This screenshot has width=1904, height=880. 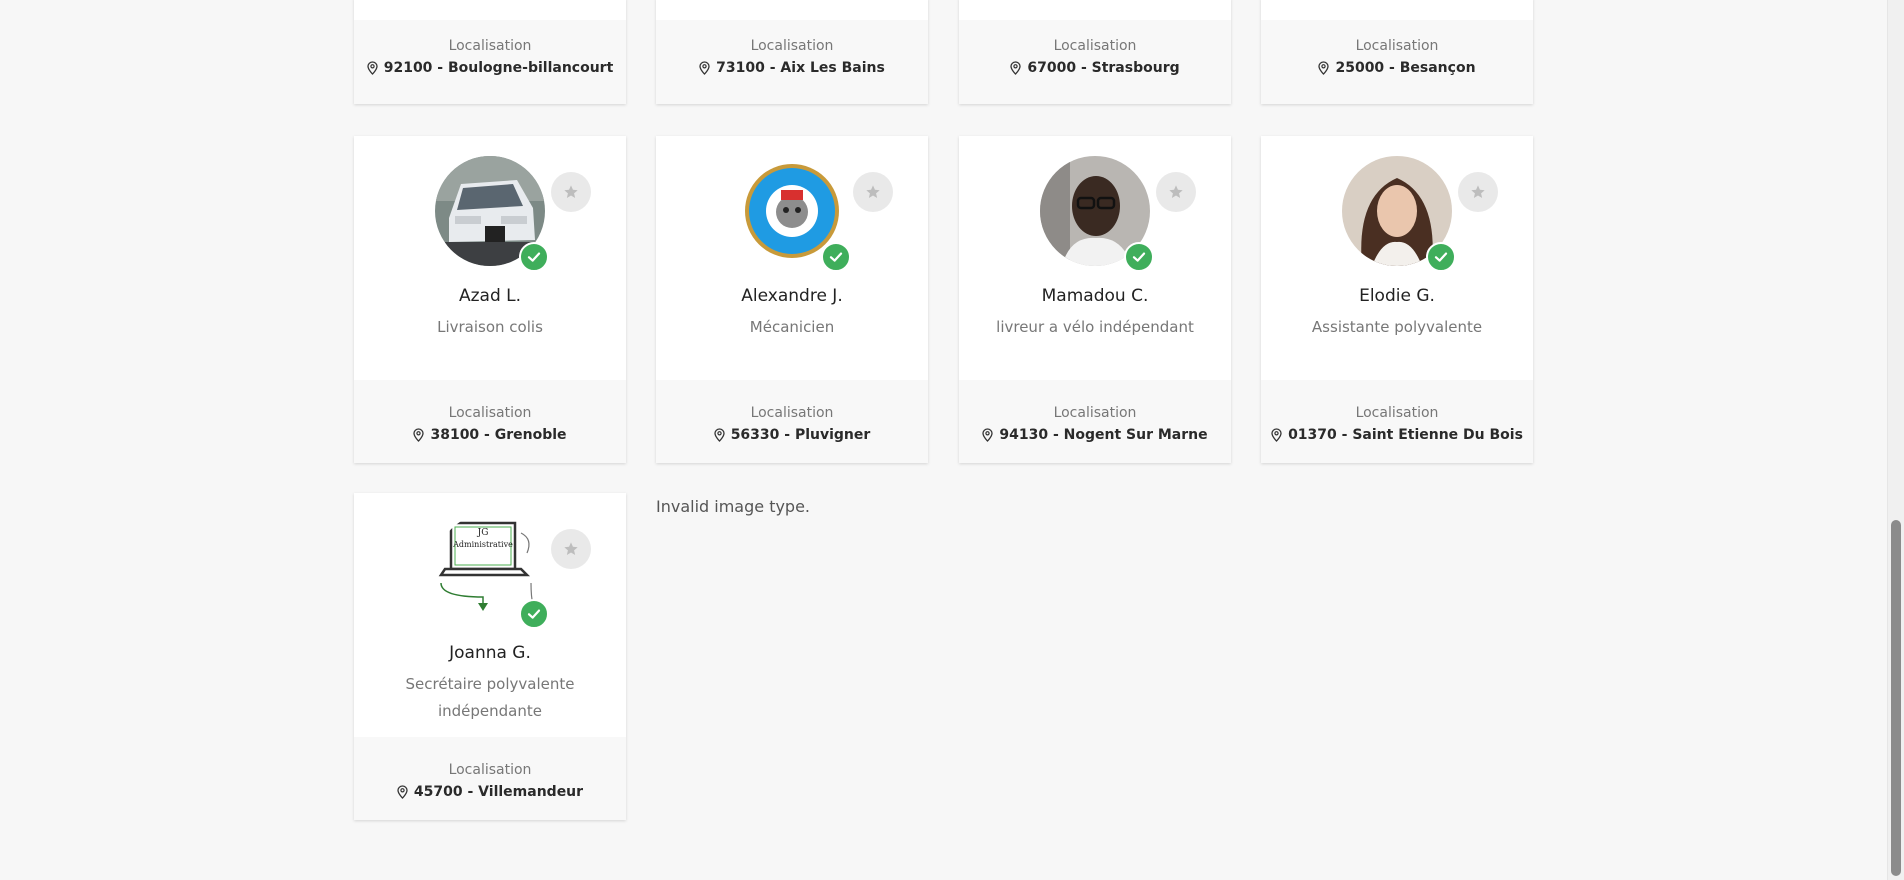 I want to click on profile-job: Livraison colis, so click(x=490, y=327).